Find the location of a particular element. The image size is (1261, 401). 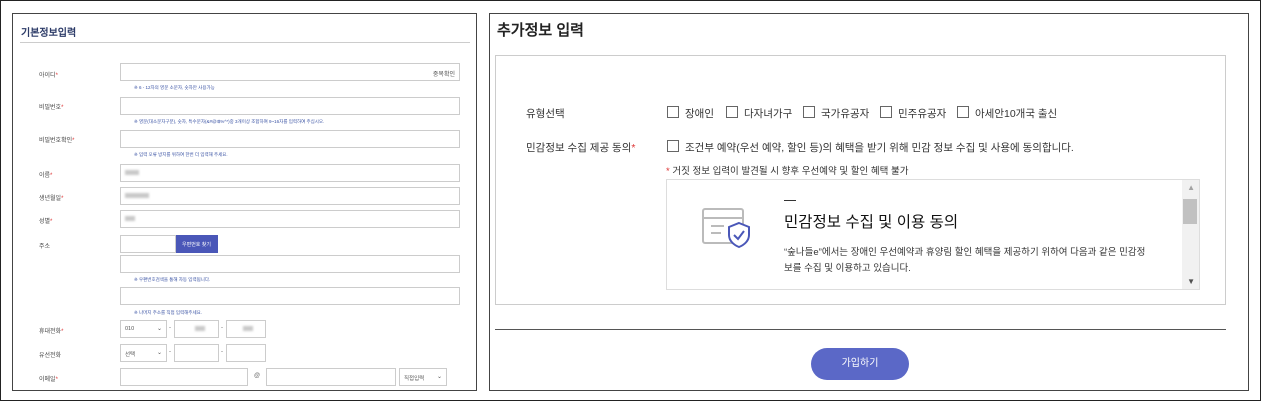

birthdate-label: 생년월일* is located at coordinates (51, 199).